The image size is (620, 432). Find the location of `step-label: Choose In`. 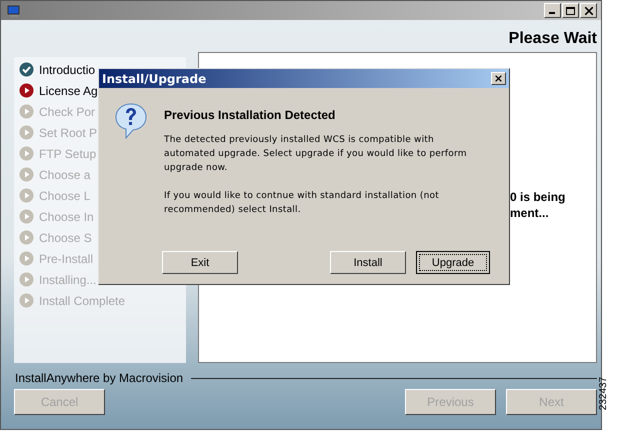

step-label: Choose In is located at coordinates (66, 217).